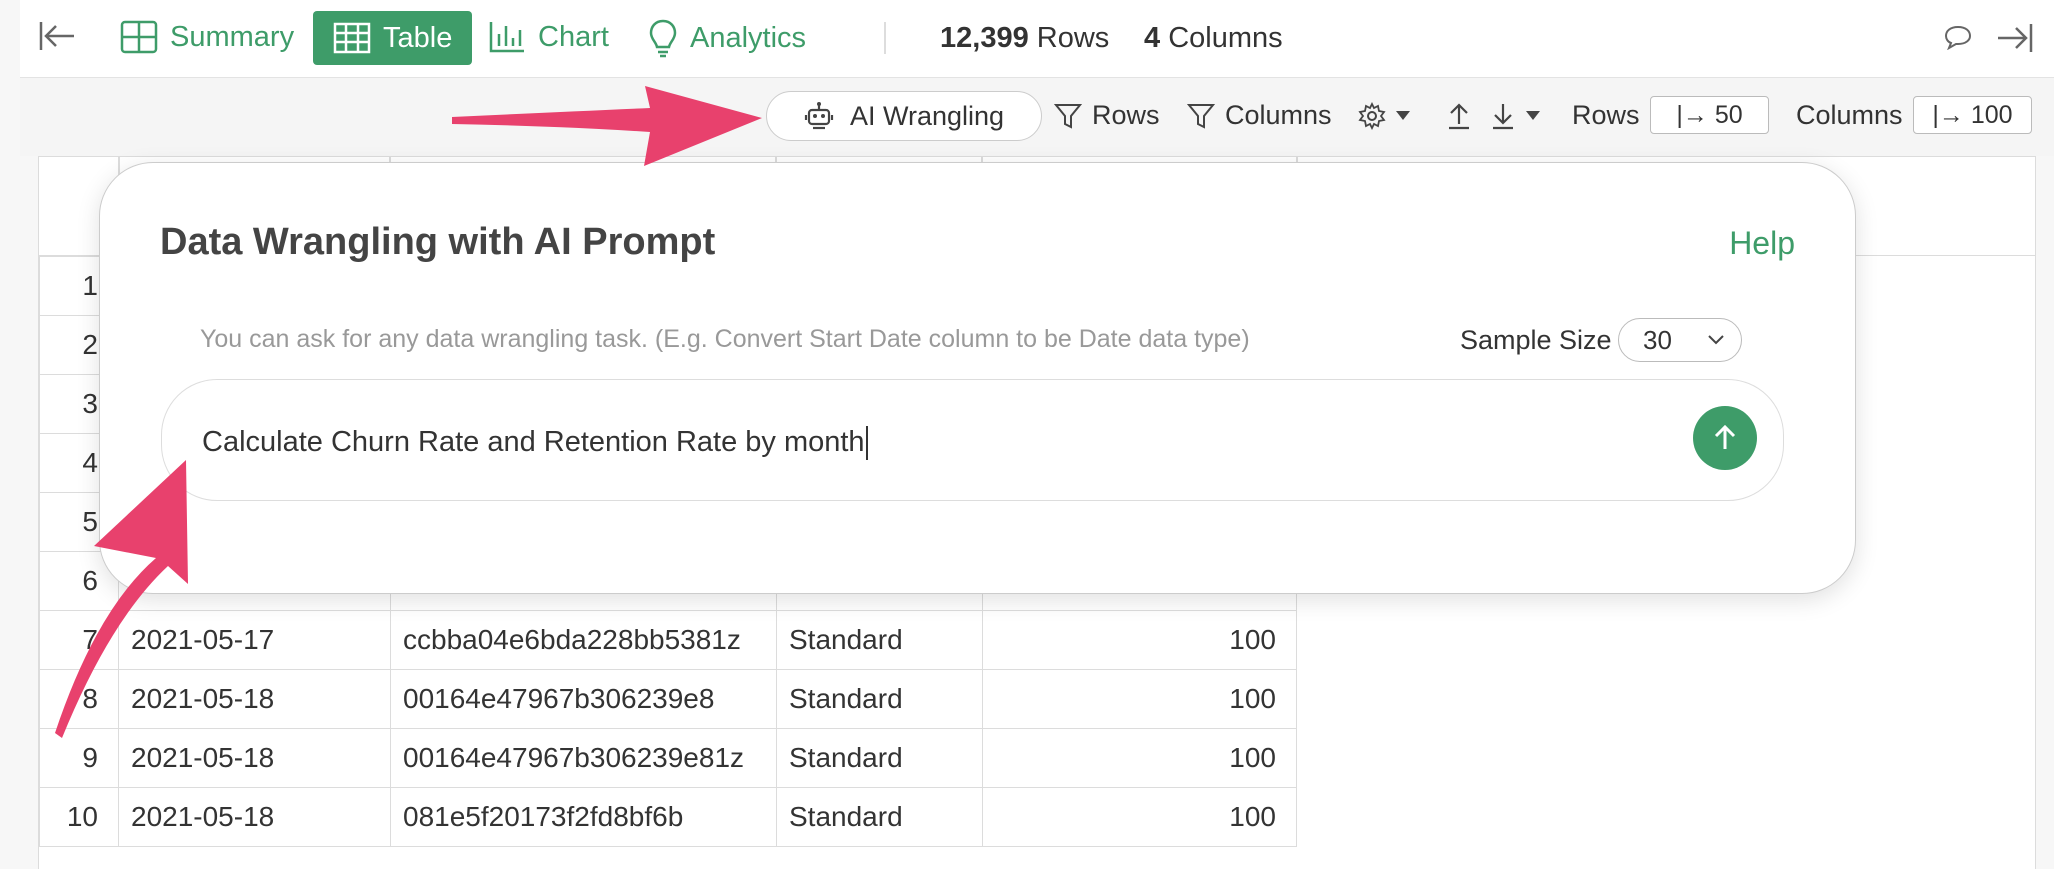 This screenshot has width=2054, height=869. I want to click on columns-filter-label: Columns, so click(1278, 115).